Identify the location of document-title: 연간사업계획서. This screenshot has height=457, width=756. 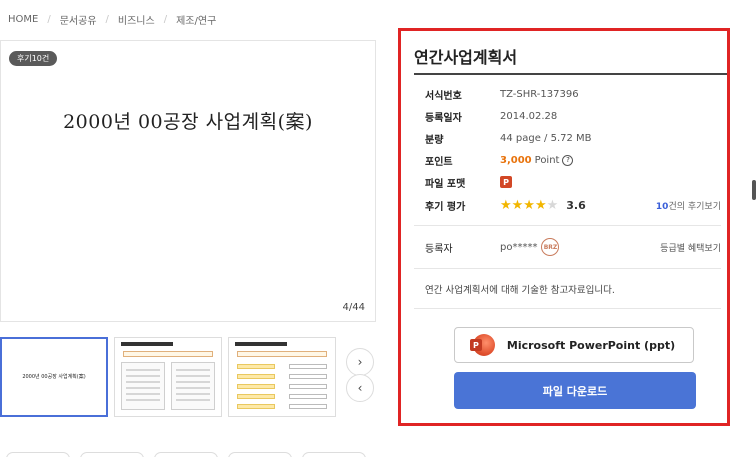
(466, 57).